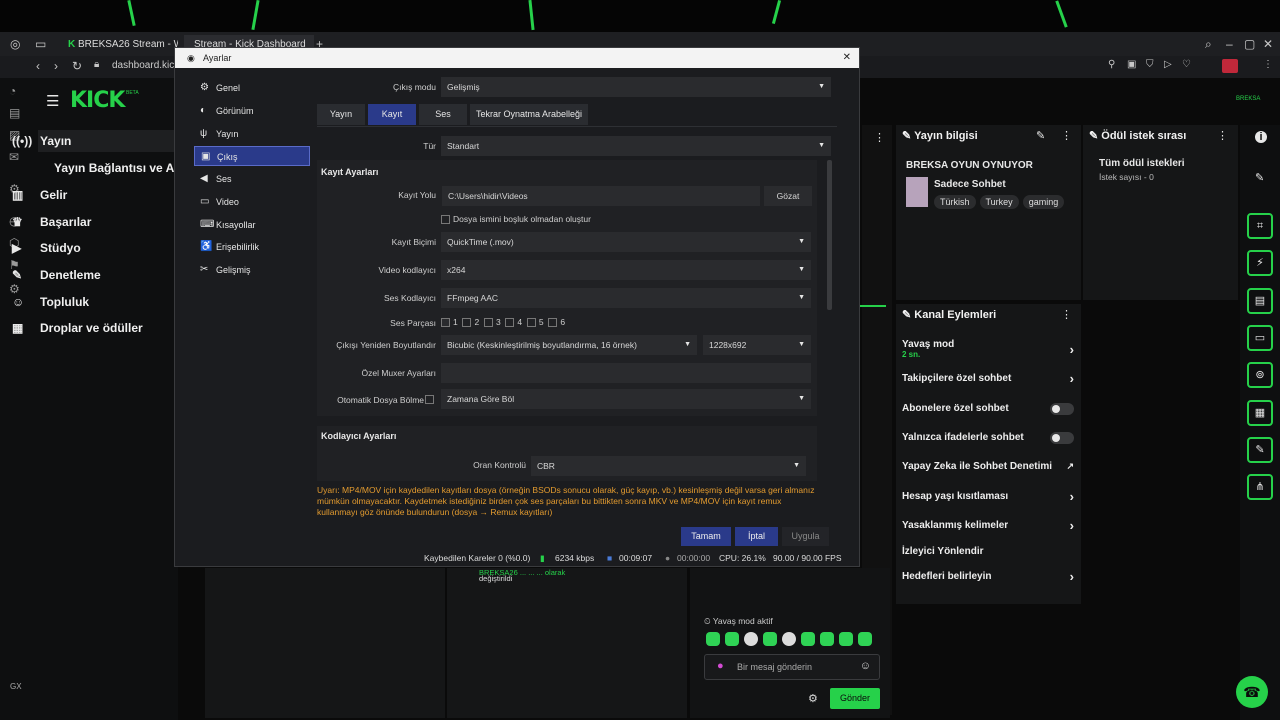  What do you see at coordinates (1186, 64) in the screenshot?
I see `heart-icon: ♡` at bounding box center [1186, 64].